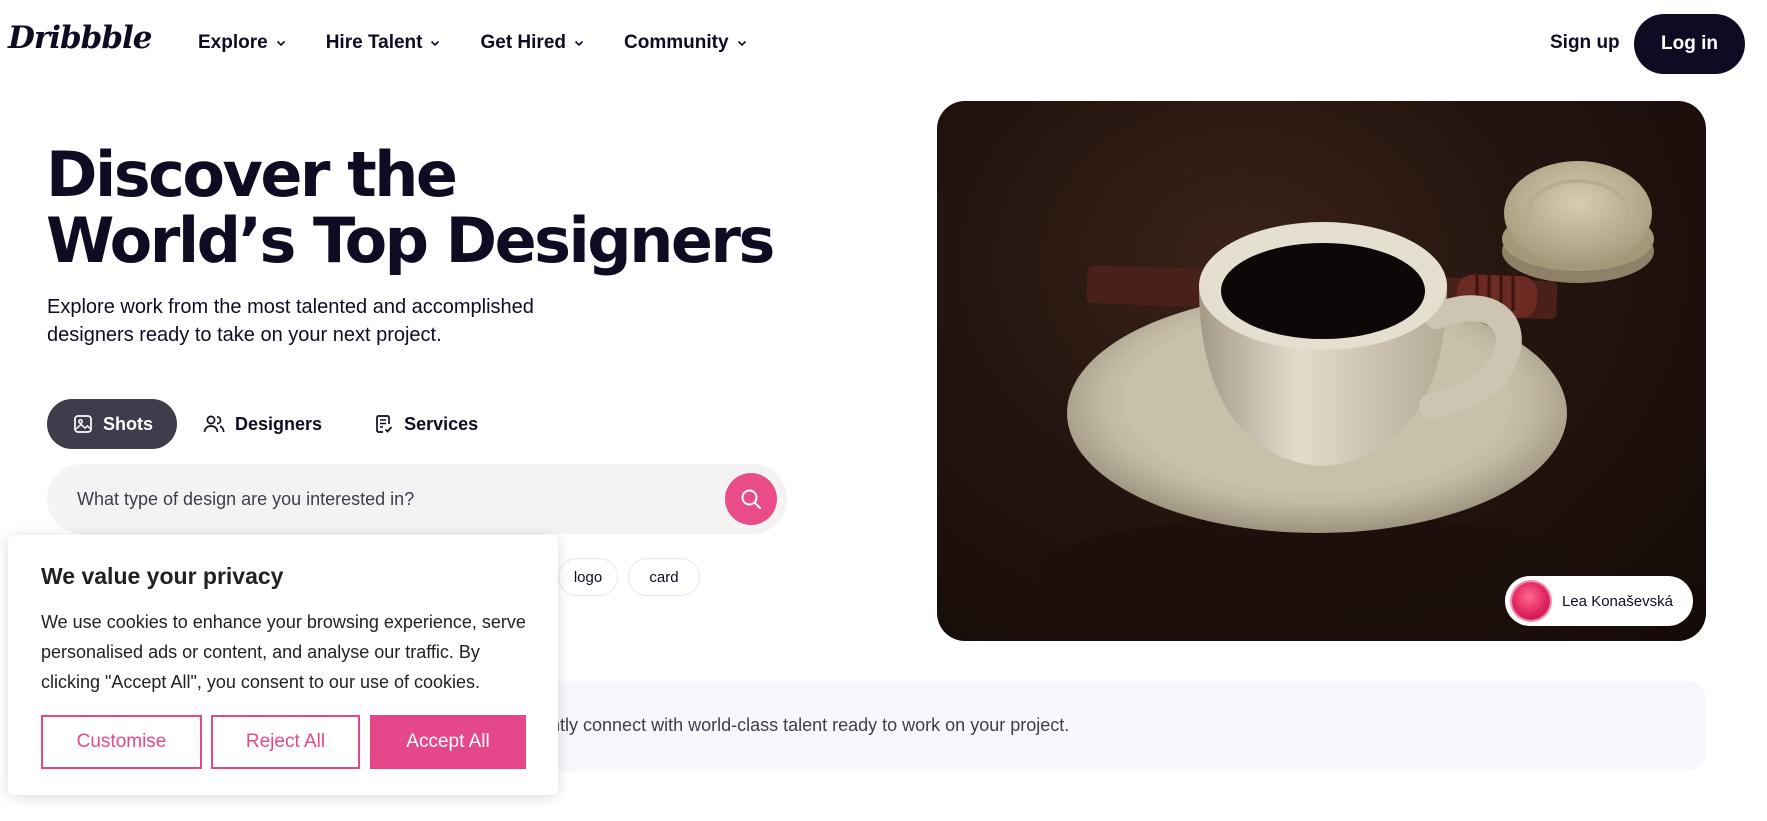 Image resolution: width=1767 pixels, height=821 pixels. I want to click on tab-designers: Designers, so click(262, 424).